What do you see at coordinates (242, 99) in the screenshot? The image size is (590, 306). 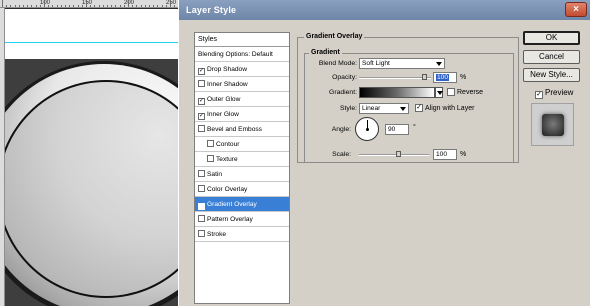 I see `style-item-outer-glow: ✓ Outer Glow` at bounding box center [242, 99].